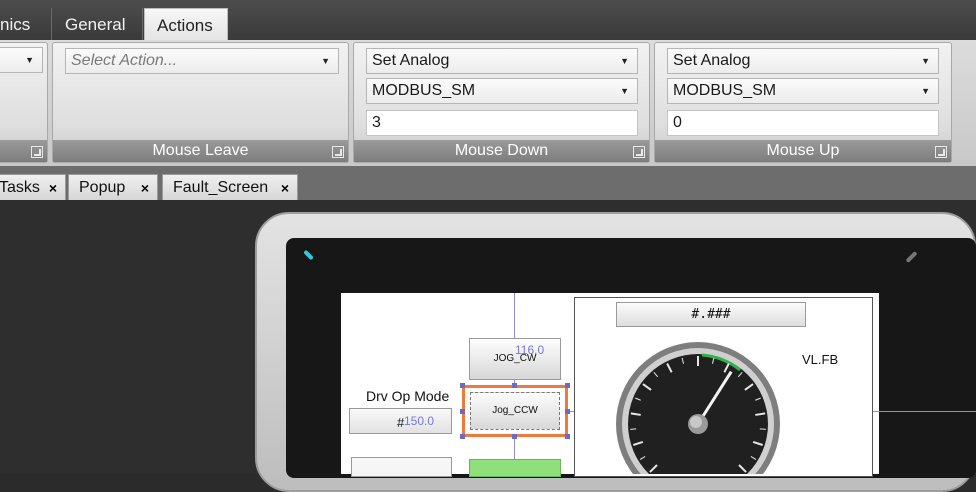  I want to click on tab-label: Actions, so click(185, 25).